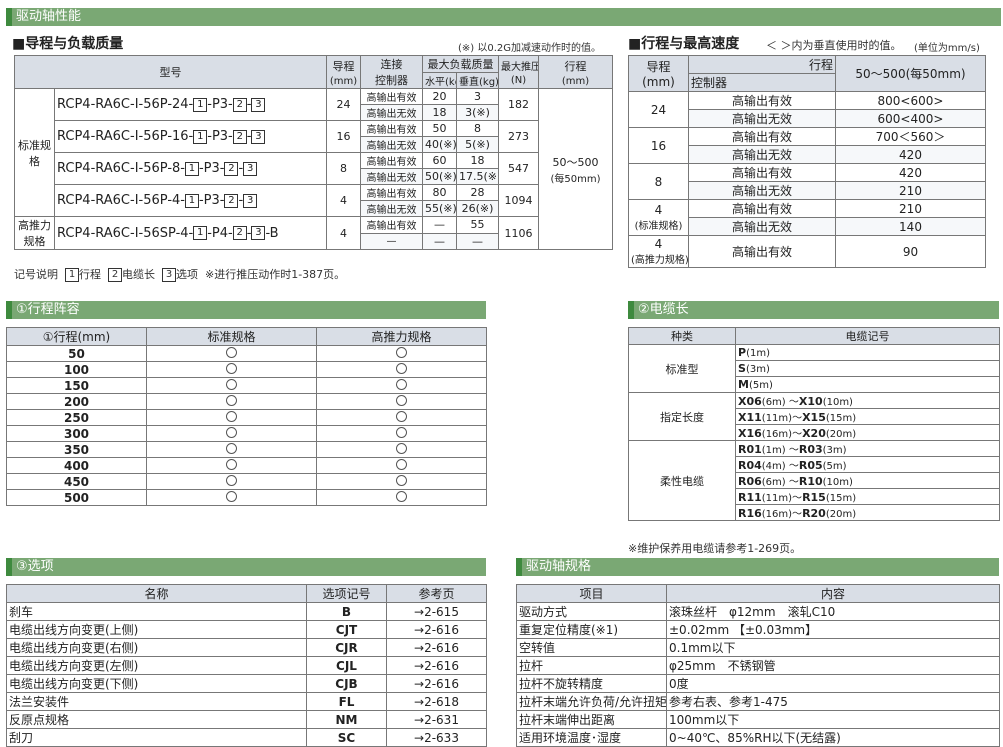  Describe the element at coordinates (436, 611) in the screenshot. I see `option-page-ref: →2-615` at that location.